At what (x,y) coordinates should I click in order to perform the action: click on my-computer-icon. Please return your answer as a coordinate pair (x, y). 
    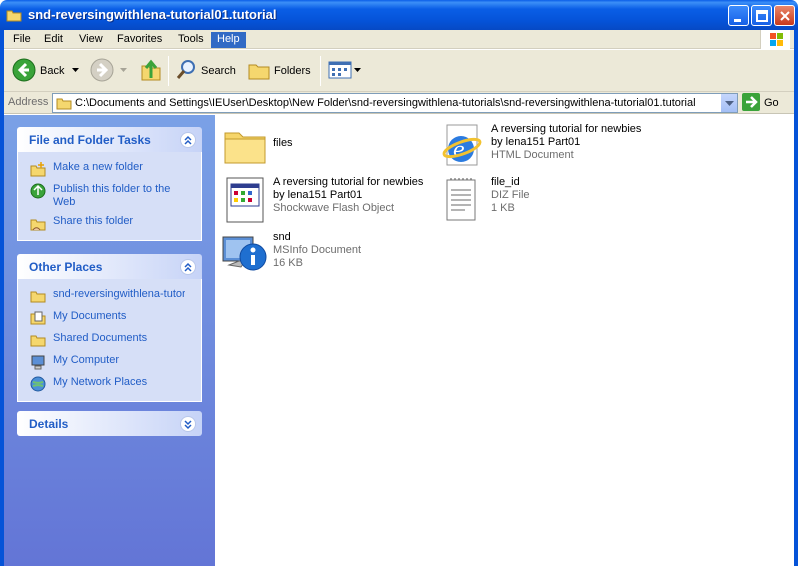
    Looking at the image, I should click on (38, 362).